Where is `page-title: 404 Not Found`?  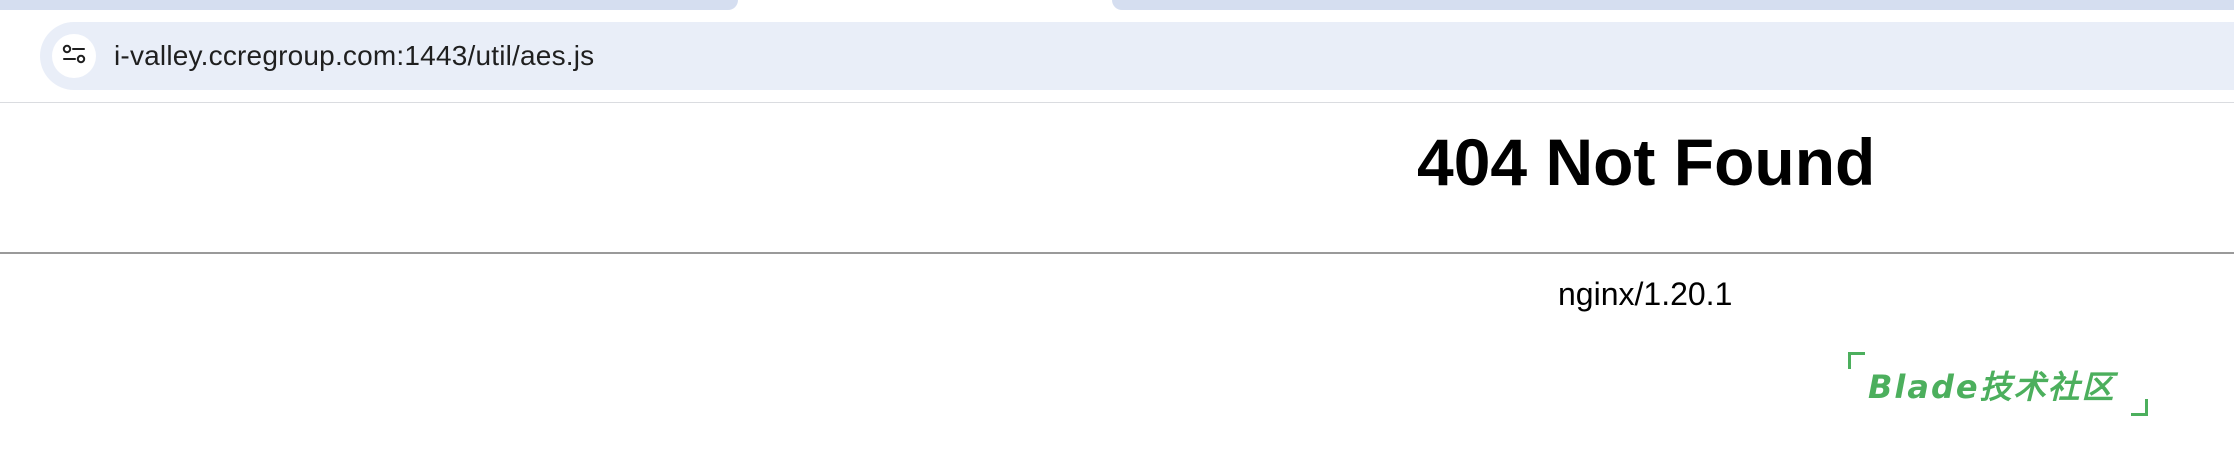
page-title: 404 Not Found is located at coordinates (1646, 162).